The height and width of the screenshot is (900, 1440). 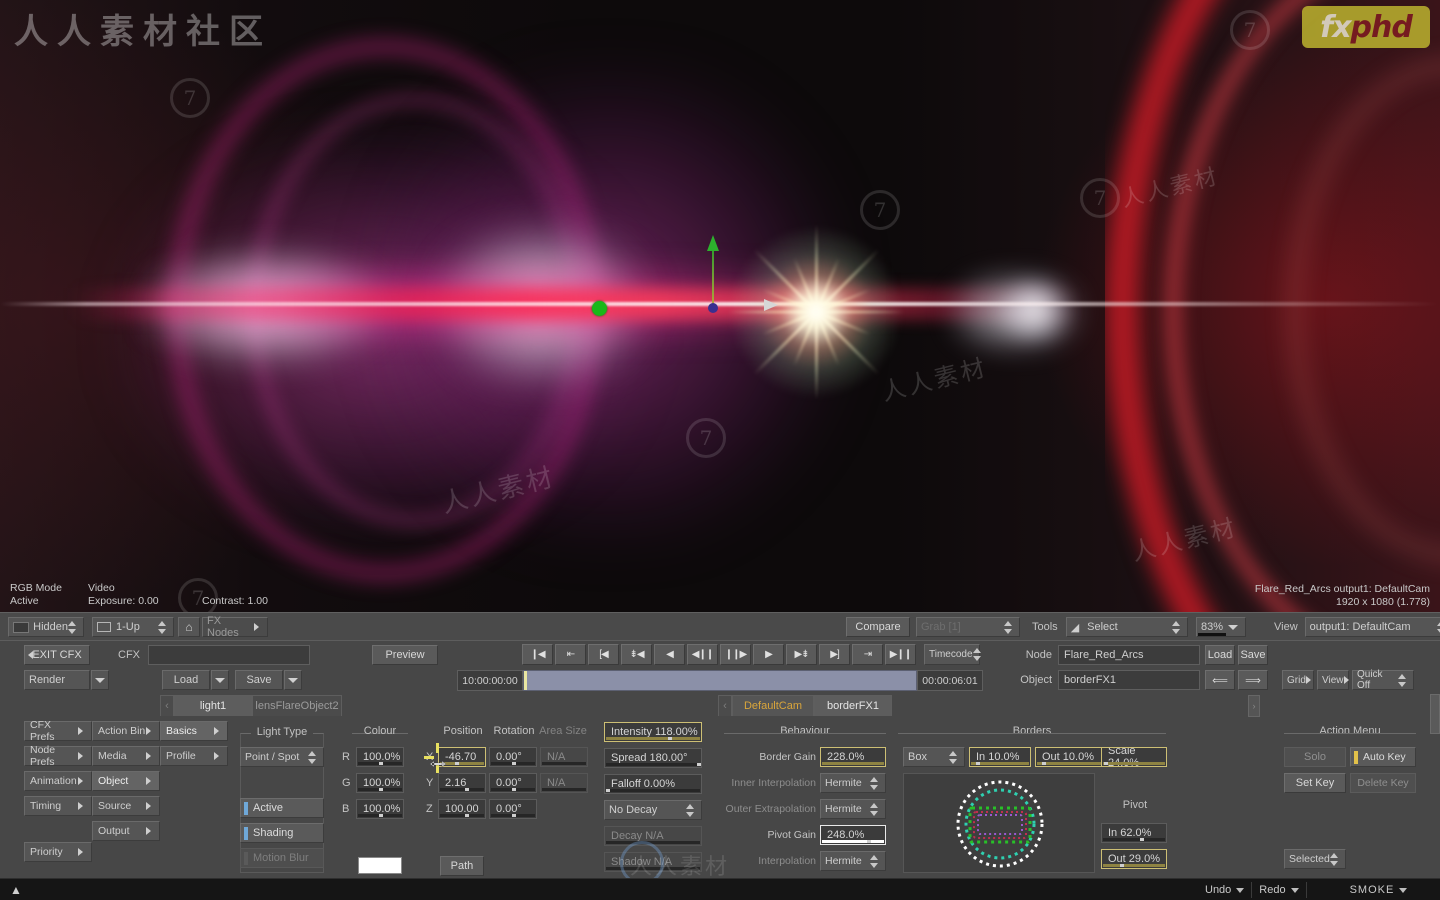 I want to click on prev-key-button: ⇟◀, so click(x=636, y=654).